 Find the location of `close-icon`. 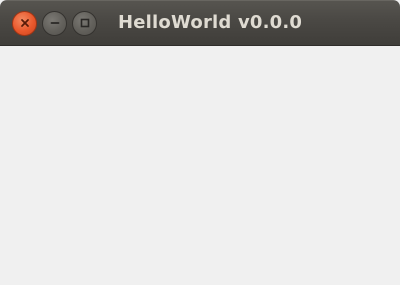

close-icon is located at coordinates (25, 23).